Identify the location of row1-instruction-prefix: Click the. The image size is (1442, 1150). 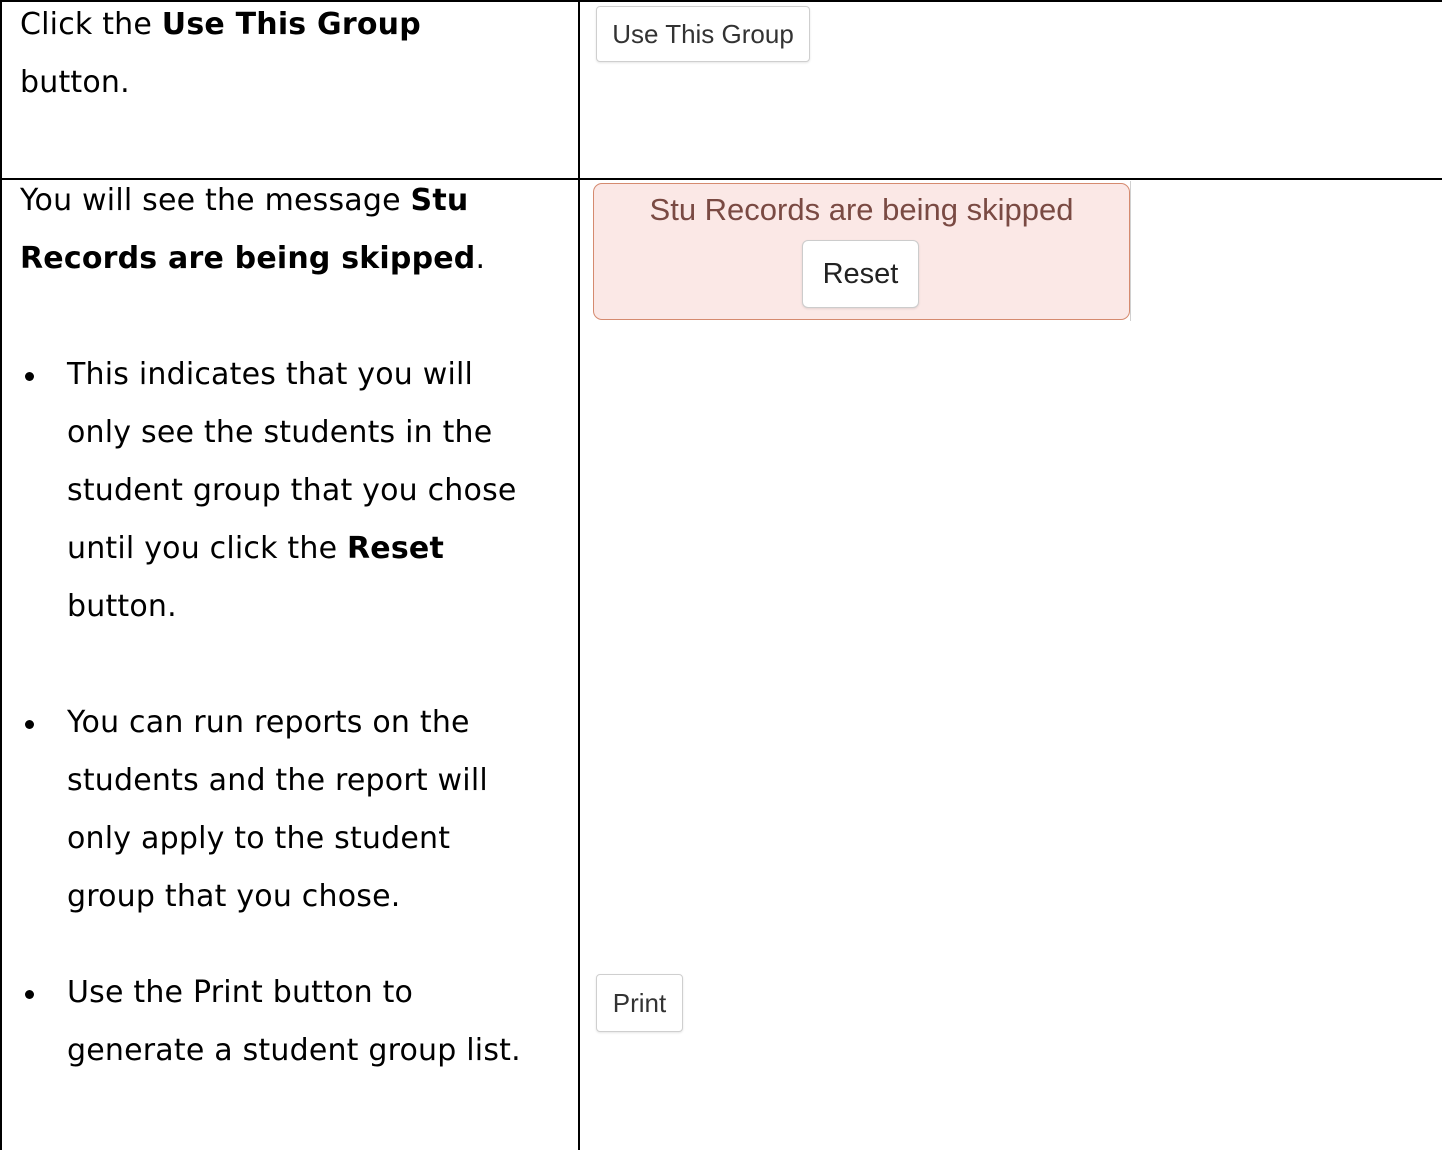
(91, 24).